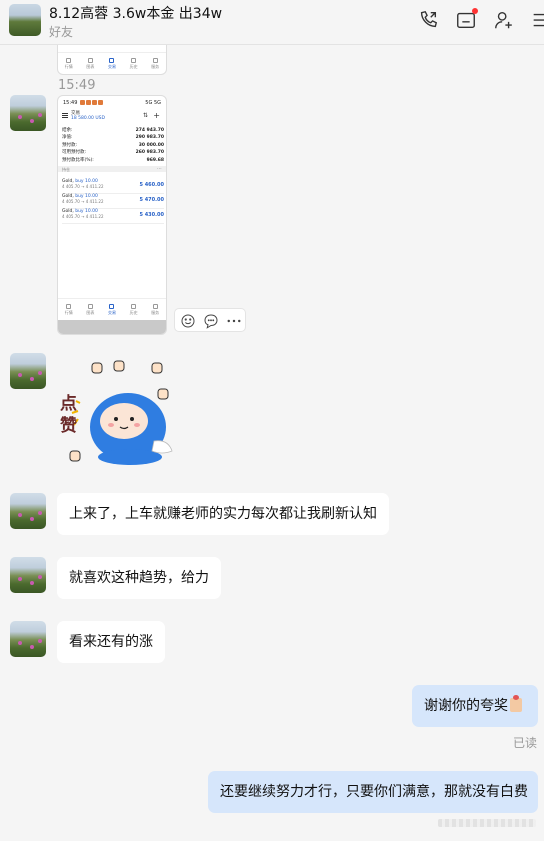  I want to click on screenshot-sort-icon: ⇅, so click(145, 115).